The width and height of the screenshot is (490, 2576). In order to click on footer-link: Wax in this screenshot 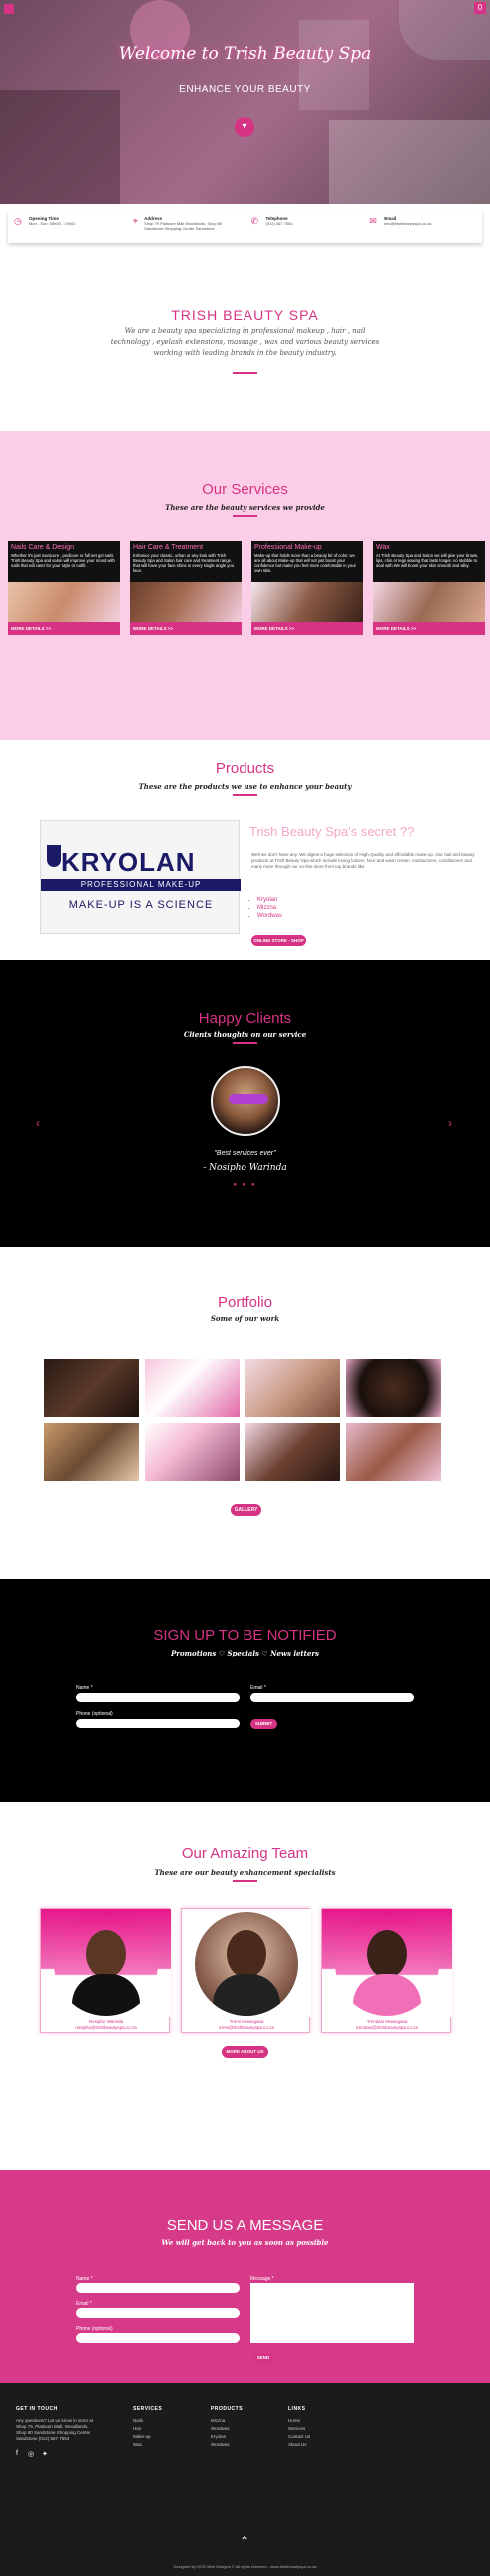, I will do `click(137, 2444)`.